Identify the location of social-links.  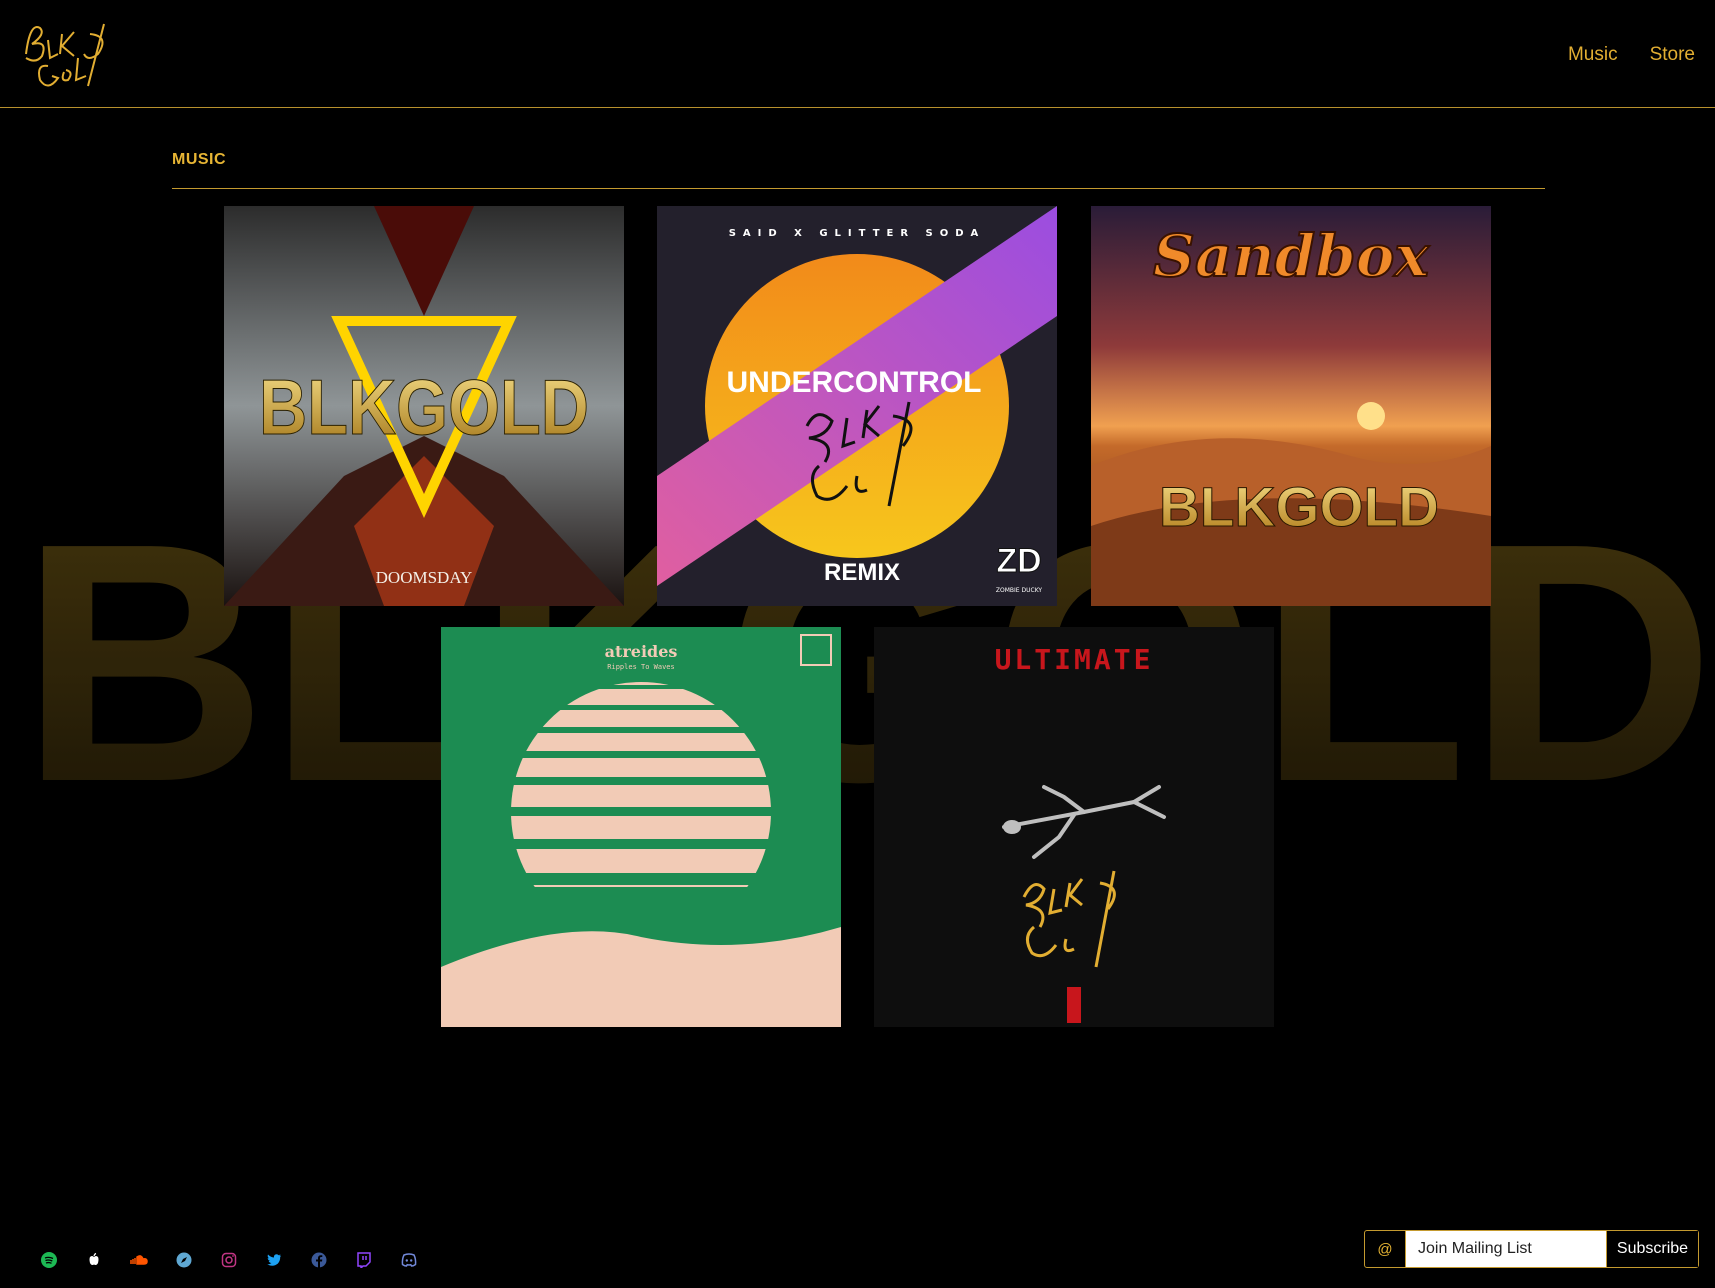
(229, 1260).